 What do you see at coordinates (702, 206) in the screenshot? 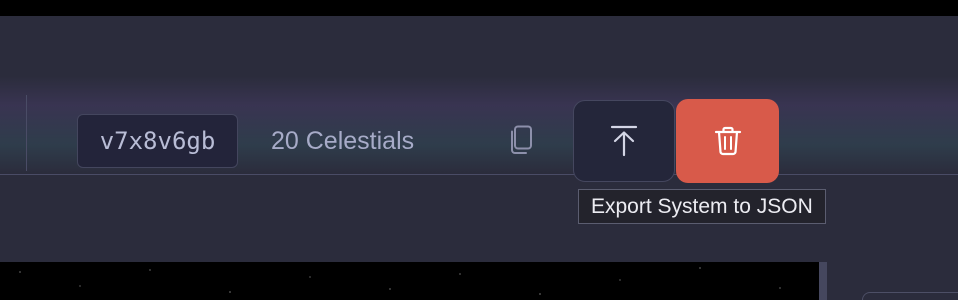
I see `export-tooltip: Export System to JSON` at bounding box center [702, 206].